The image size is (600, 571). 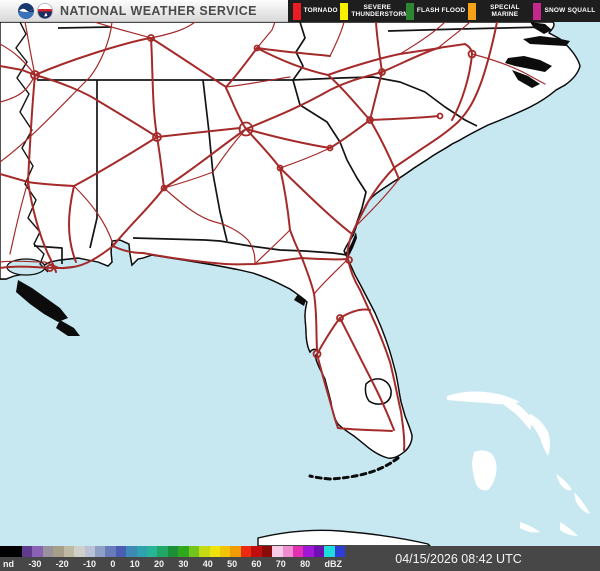 I want to click on brand-area: NATIONAL WEATHER SERVICE, so click(x=144, y=11).